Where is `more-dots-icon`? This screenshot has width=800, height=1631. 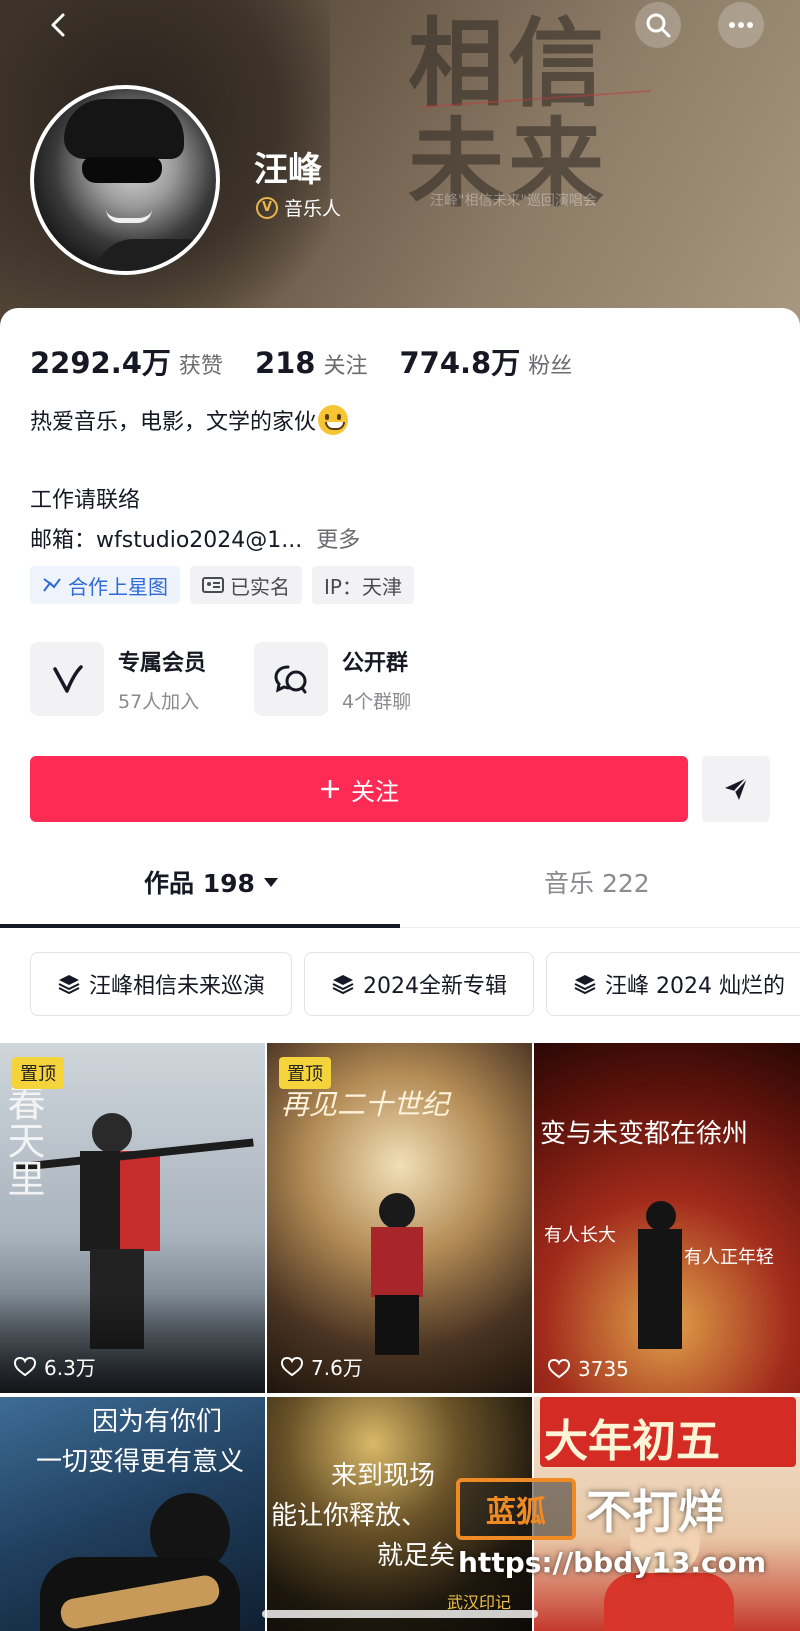 more-dots-icon is located at coordinates (741, 25).